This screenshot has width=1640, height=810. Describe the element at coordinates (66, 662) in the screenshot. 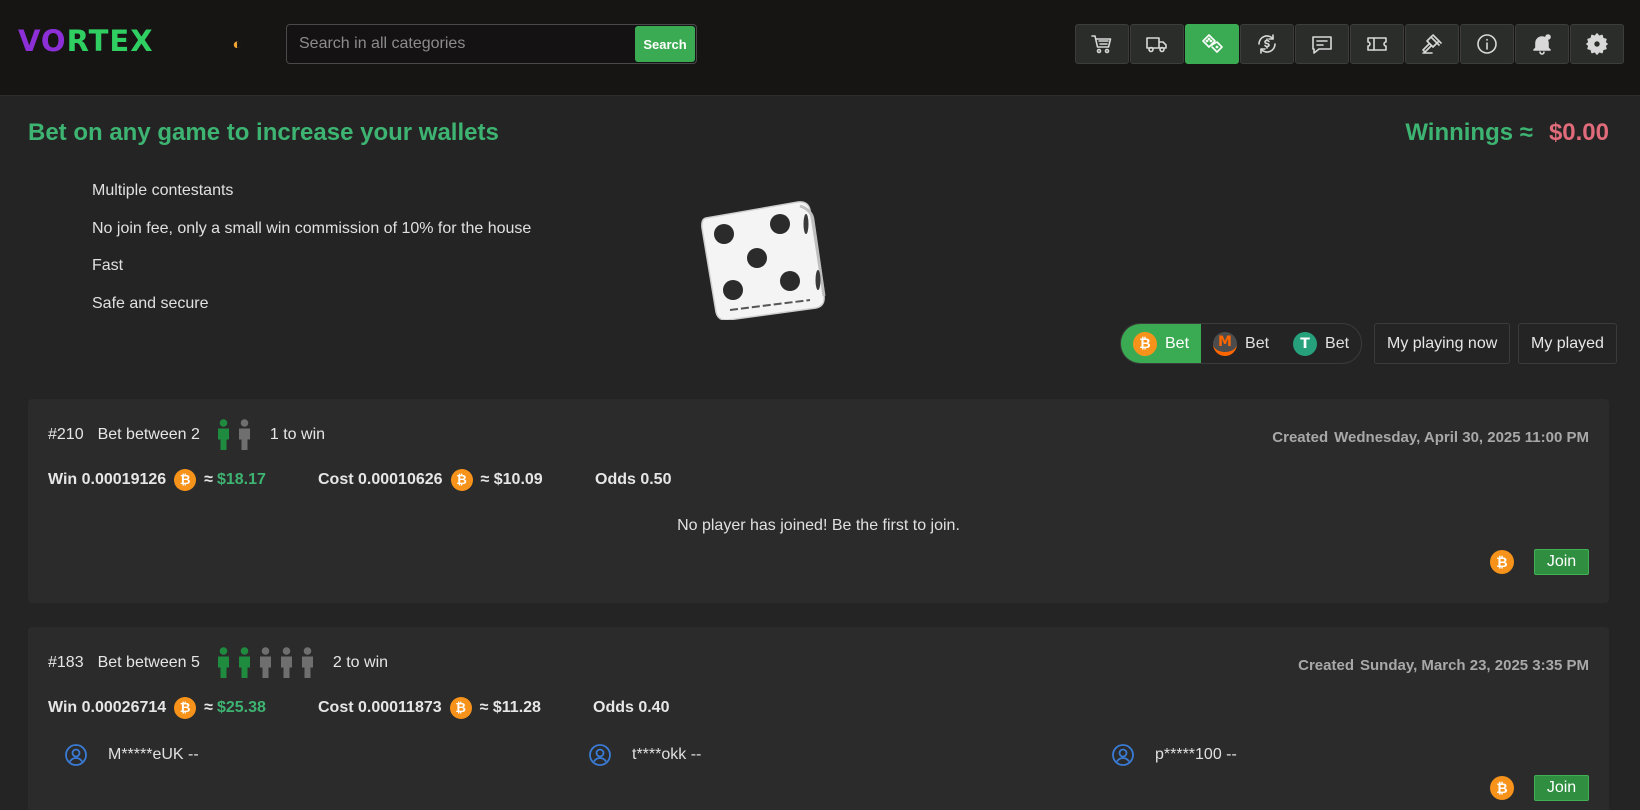

I see `bet-id: #183` at that location.